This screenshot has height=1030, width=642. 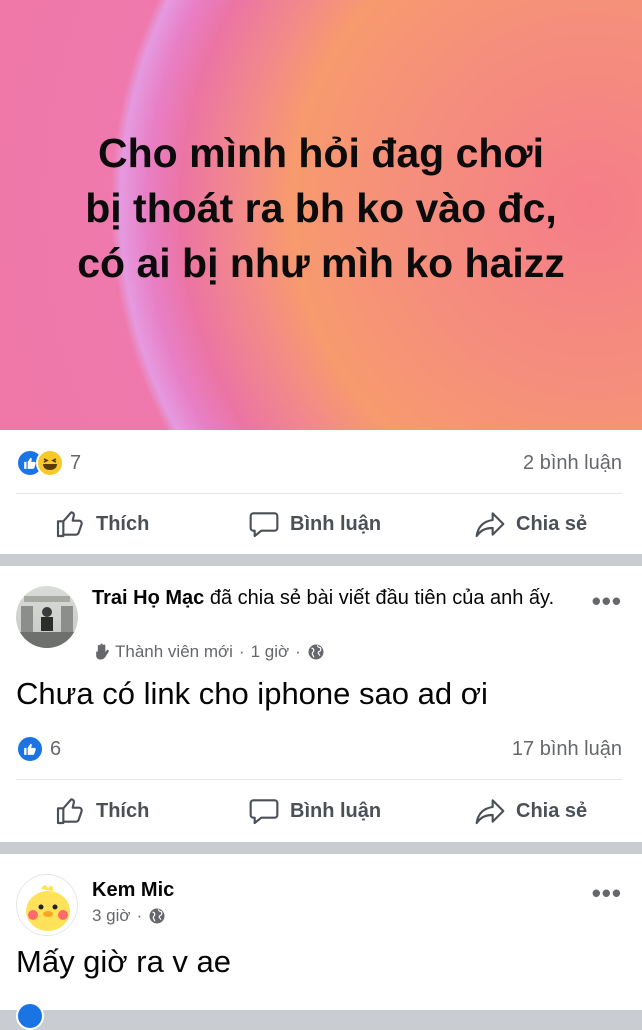 I want to click on avatar-duck-illustration, so click(x=48, y=908).